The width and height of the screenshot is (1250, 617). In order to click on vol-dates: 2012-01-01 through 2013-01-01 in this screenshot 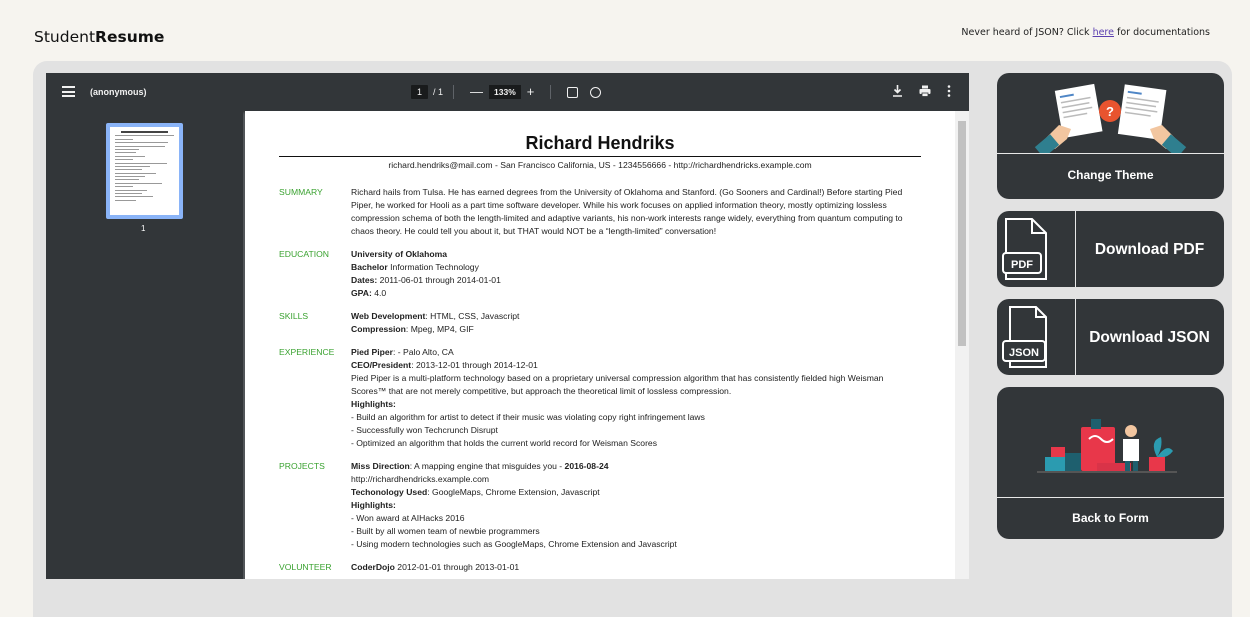, I will do `click(457, 567)`.